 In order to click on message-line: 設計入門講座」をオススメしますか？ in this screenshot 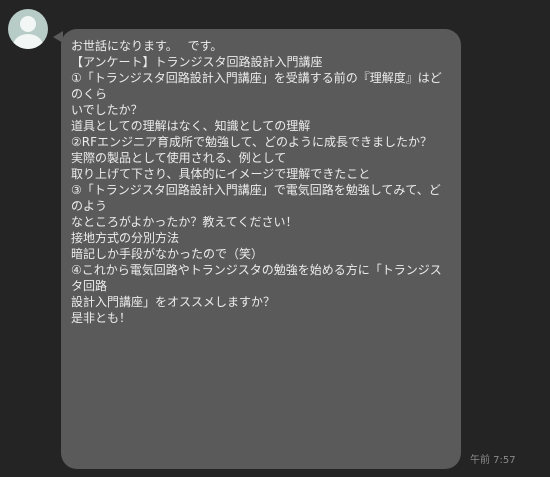, I will do `click(173, 302)`.